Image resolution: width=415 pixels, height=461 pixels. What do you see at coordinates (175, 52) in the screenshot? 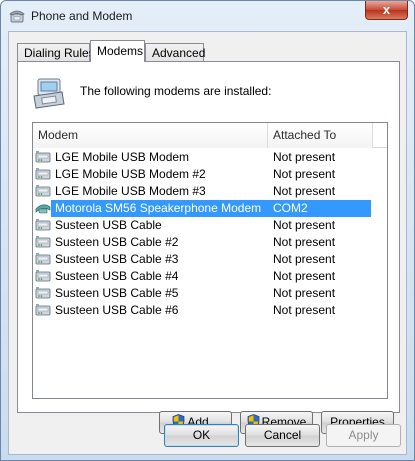
I see `tab-advanced: Advanced` at bounding box center [175, 52].